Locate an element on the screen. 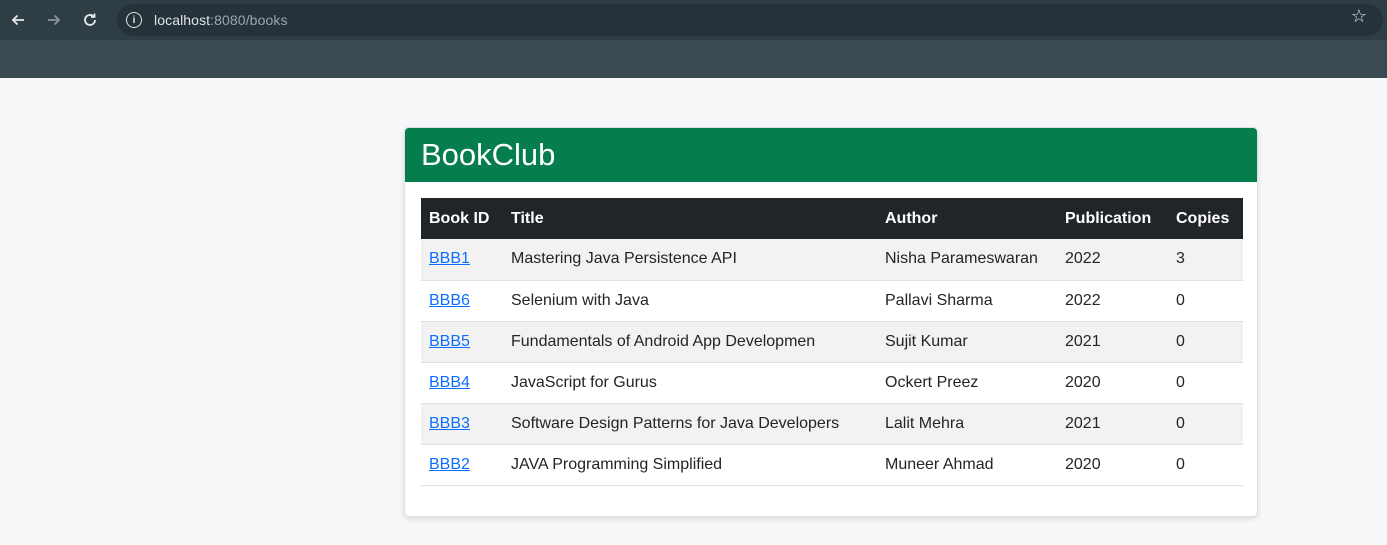 The width and height of the screenshot is (1387, 545). site-info-icon: i is located at coordinates (134, 20).